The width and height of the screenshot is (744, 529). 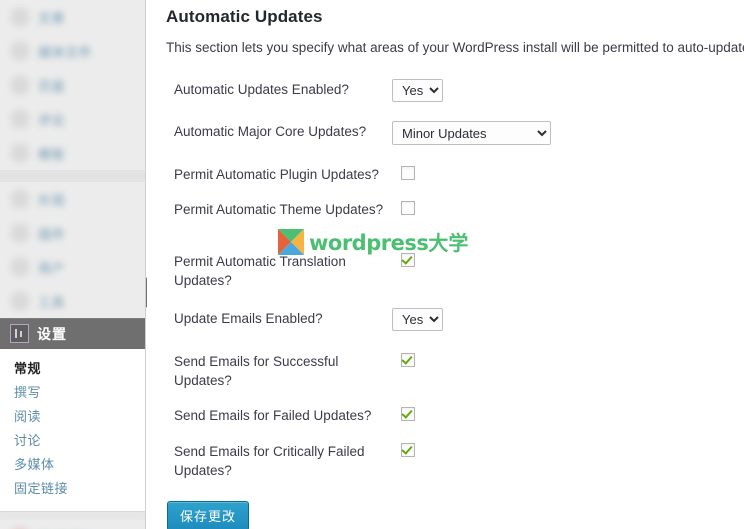 What do you see at coordinates (52, 302) in the screenshot?
I see `sidebar-item-label: 工具` at bounding box center [52, 302].